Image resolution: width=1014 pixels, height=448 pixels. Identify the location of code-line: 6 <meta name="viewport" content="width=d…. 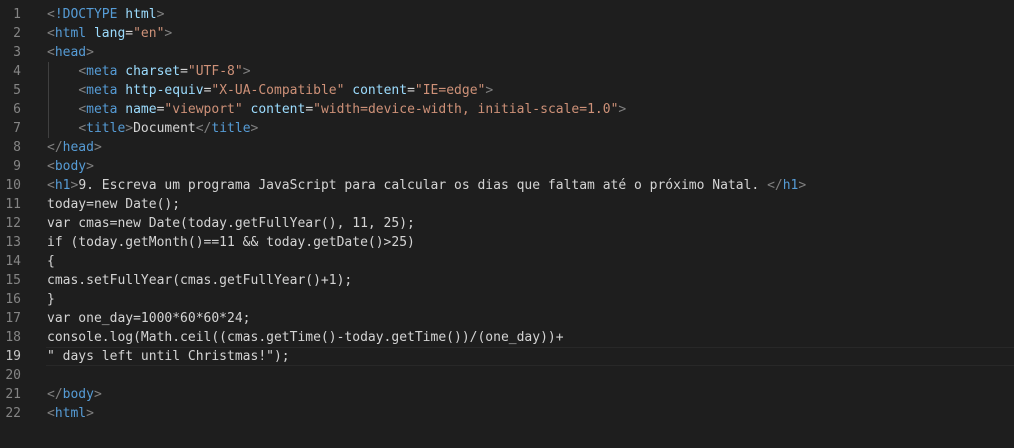
(507, 109).